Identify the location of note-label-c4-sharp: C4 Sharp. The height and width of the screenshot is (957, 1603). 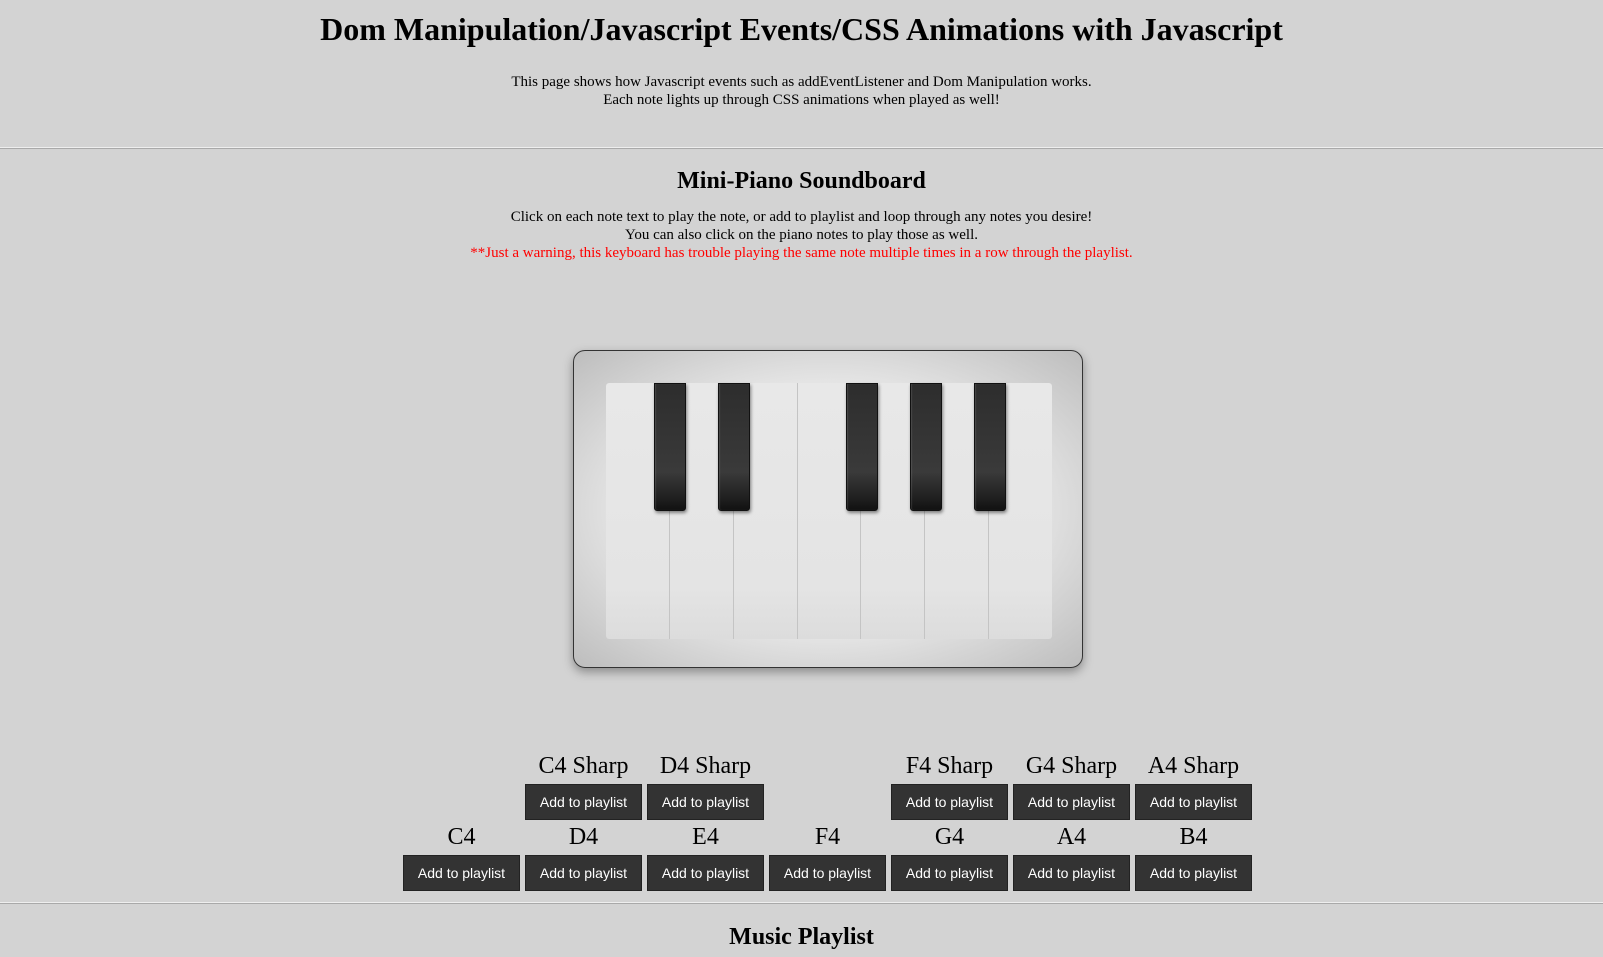
(583, 766).